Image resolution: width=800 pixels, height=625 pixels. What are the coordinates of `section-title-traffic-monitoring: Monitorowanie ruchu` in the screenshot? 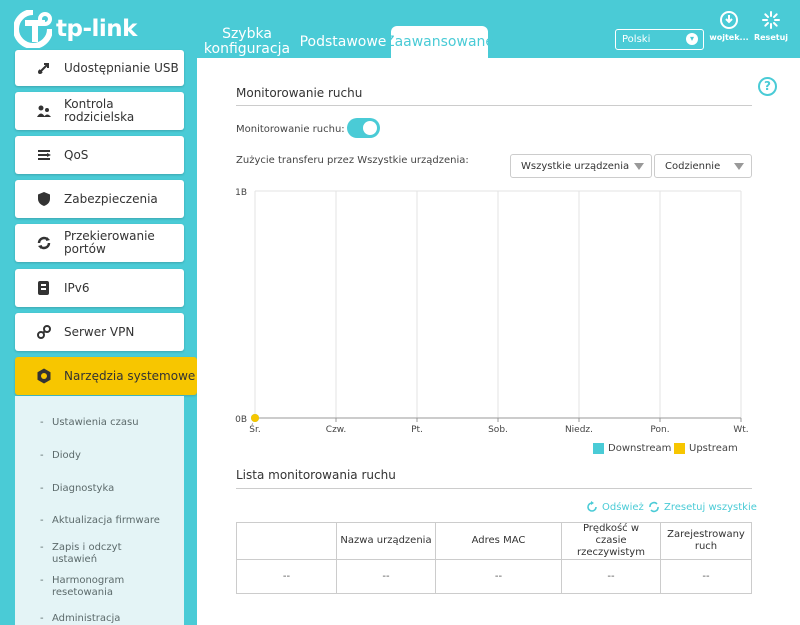 It's located at (299, 93).